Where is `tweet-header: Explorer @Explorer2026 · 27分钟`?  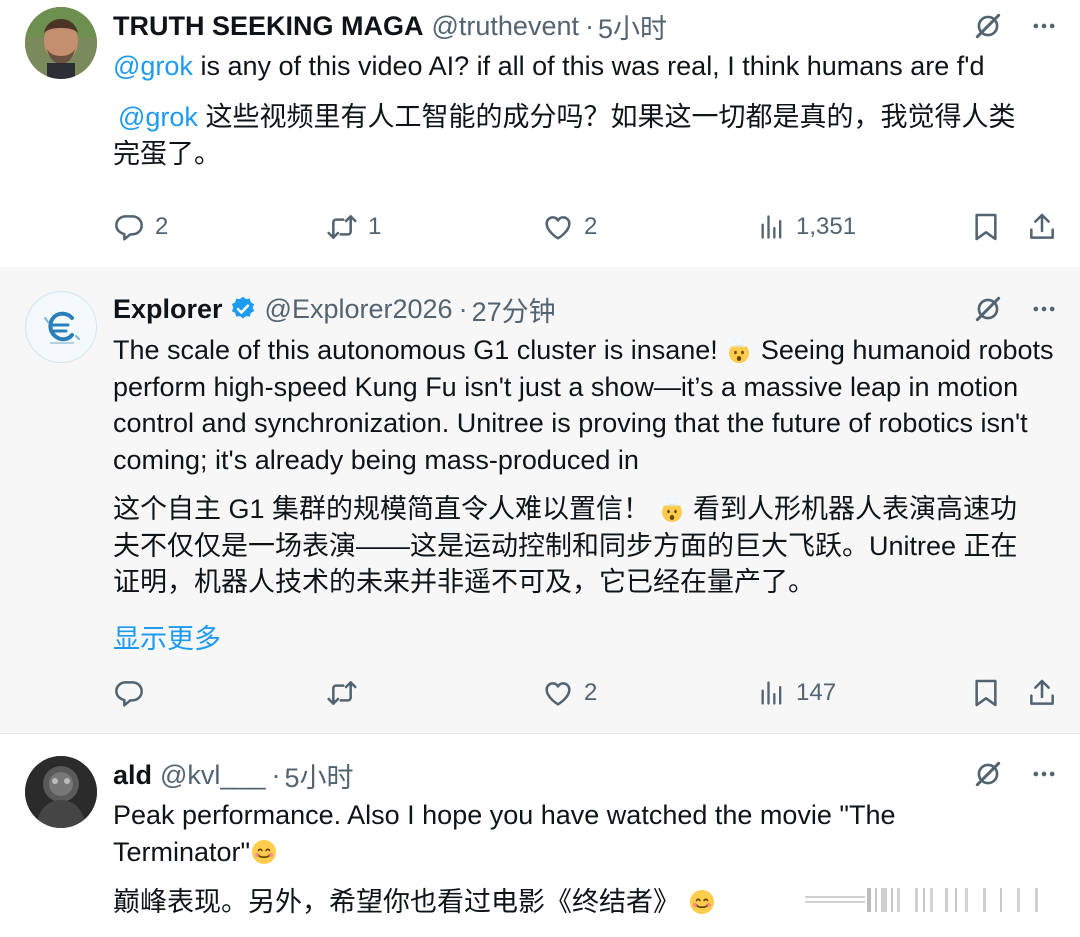 tweet-header: Explorer @Explorer2026 · 27分钟 is located at coordinates (334, 309).